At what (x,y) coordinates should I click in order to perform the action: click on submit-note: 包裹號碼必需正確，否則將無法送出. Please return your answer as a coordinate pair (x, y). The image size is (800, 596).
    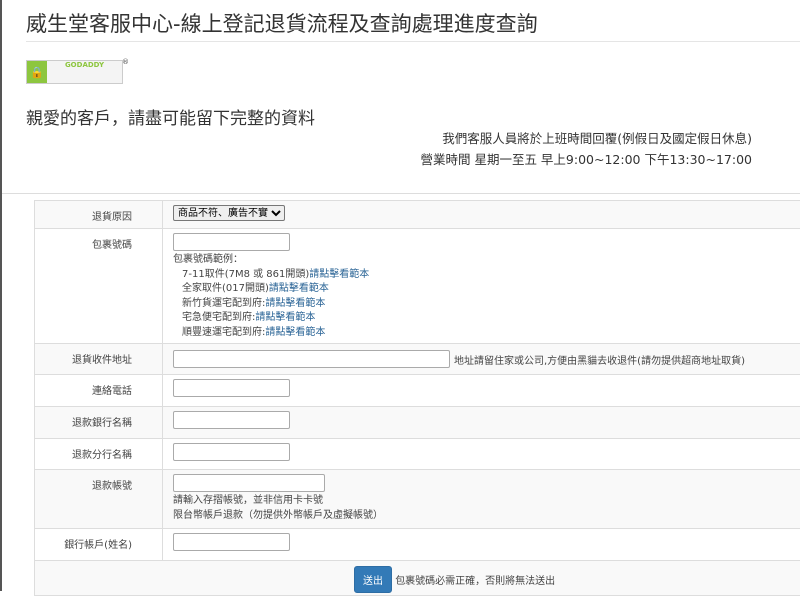
    Looking at the image, I should click on (475, 581).